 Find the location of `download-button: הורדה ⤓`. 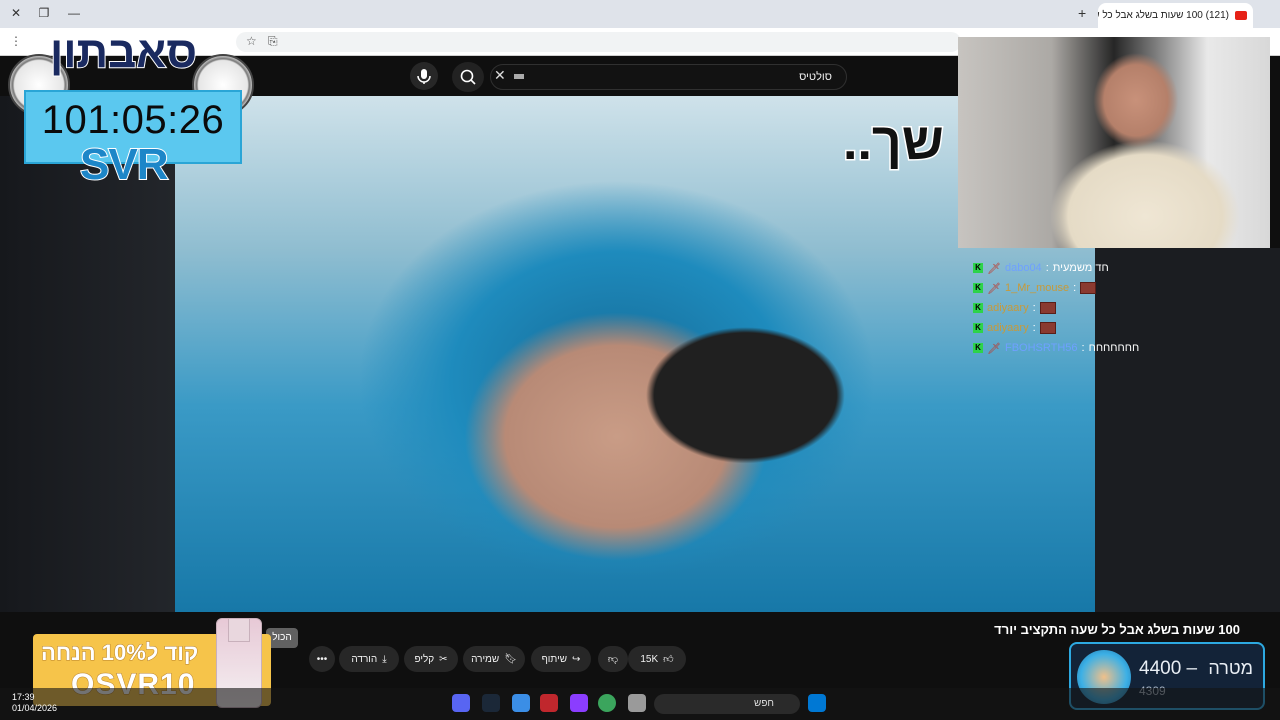

download-button: הורדה ⤓ is located at coordinates (369, 659).